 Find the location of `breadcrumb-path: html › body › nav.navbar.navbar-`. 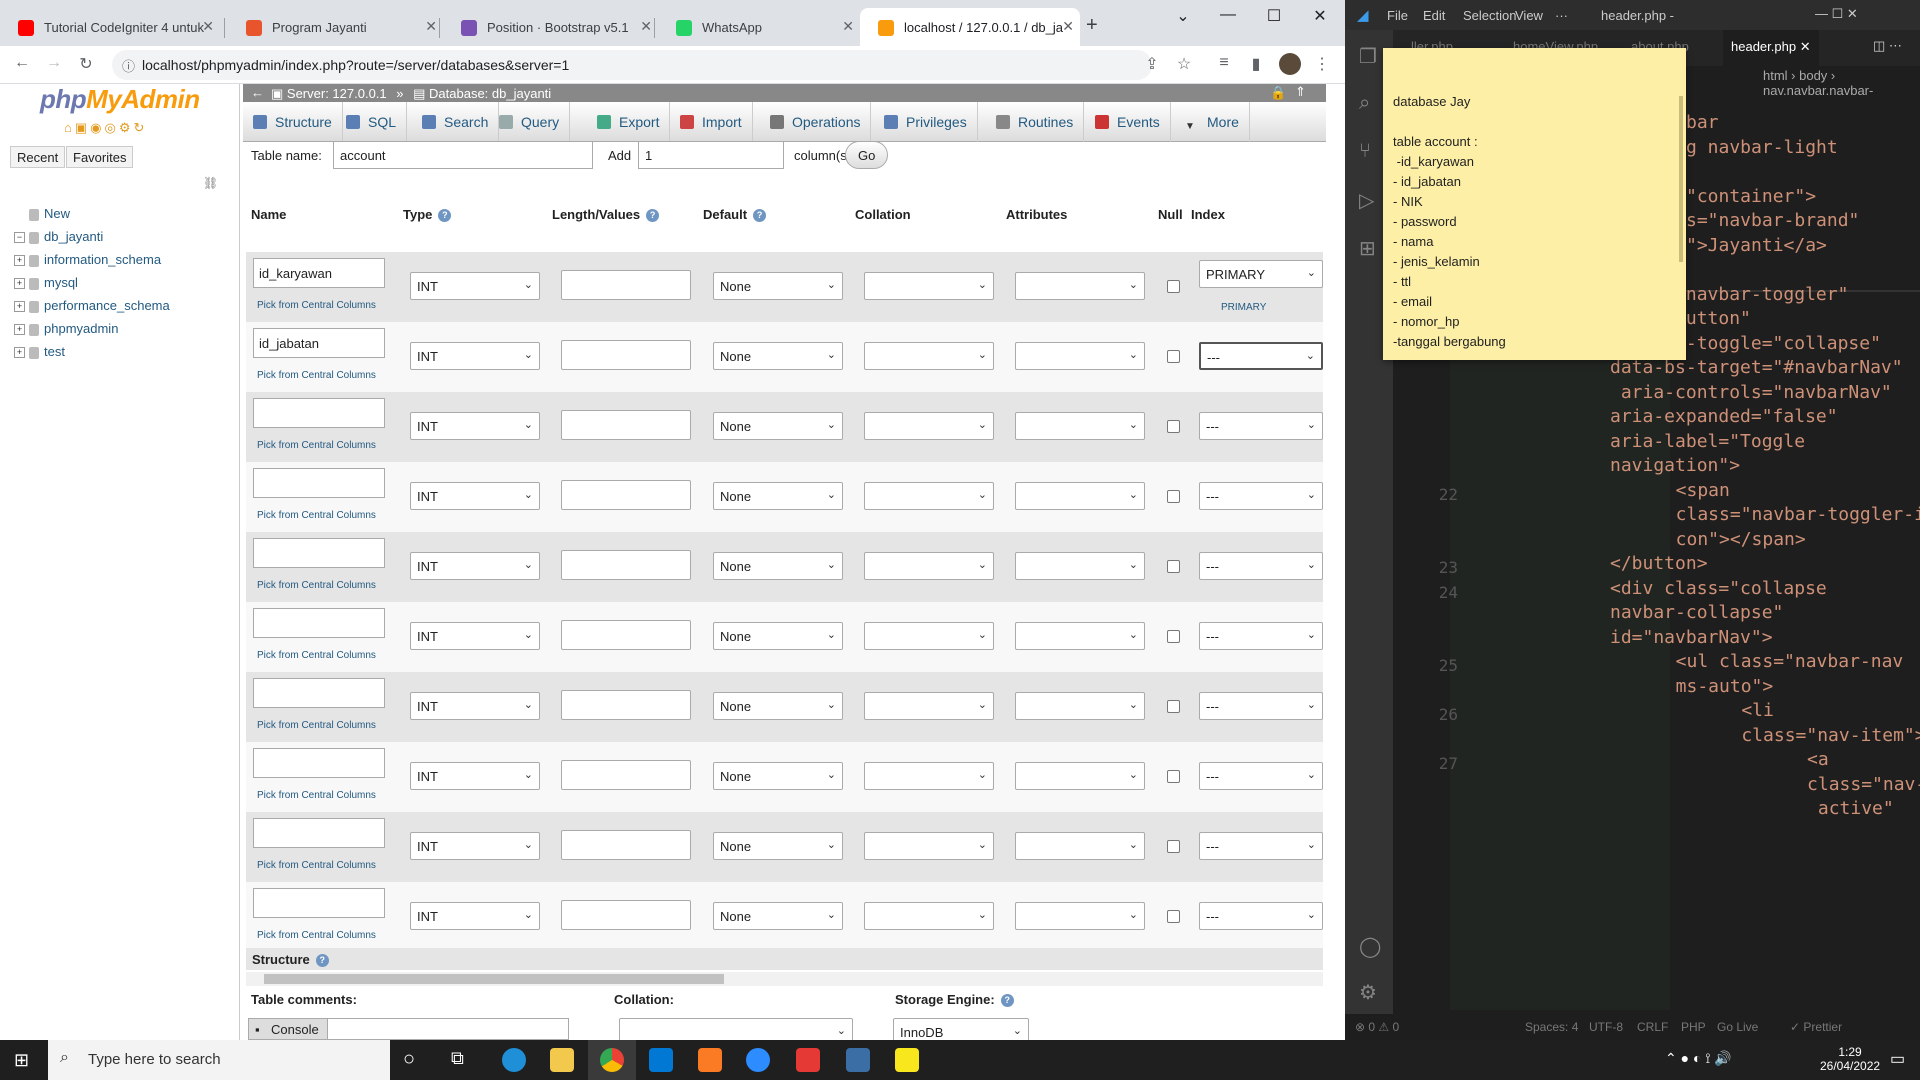

breadcrumb-path: html › body › nav.navbar.navbar- is located at coordinates (1841, 83).